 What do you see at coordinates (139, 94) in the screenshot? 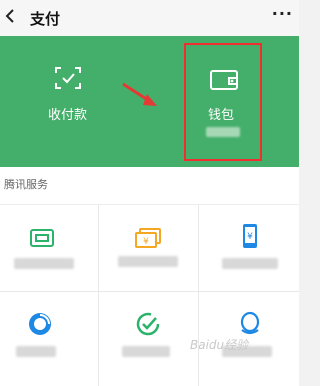
I see `annotation-arrow` at bounding box center [139, 94].